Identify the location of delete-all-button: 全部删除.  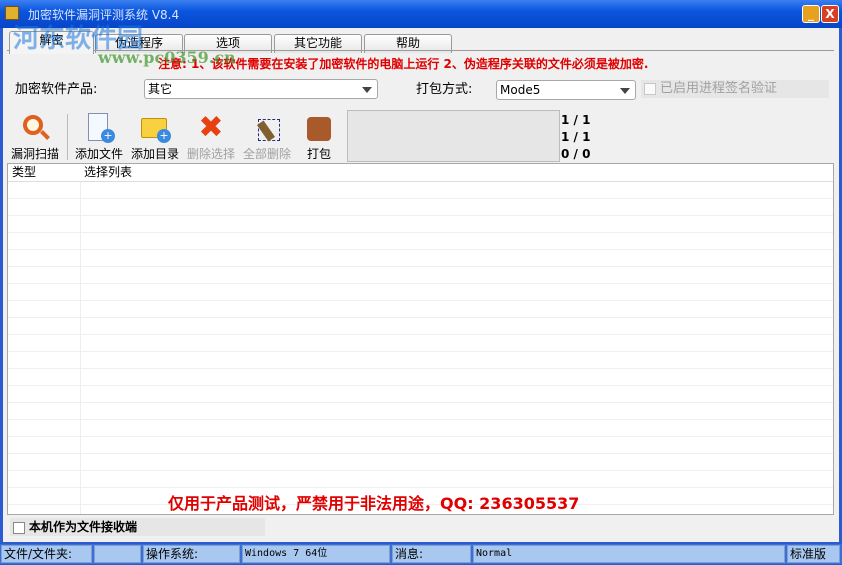
(267, 136).